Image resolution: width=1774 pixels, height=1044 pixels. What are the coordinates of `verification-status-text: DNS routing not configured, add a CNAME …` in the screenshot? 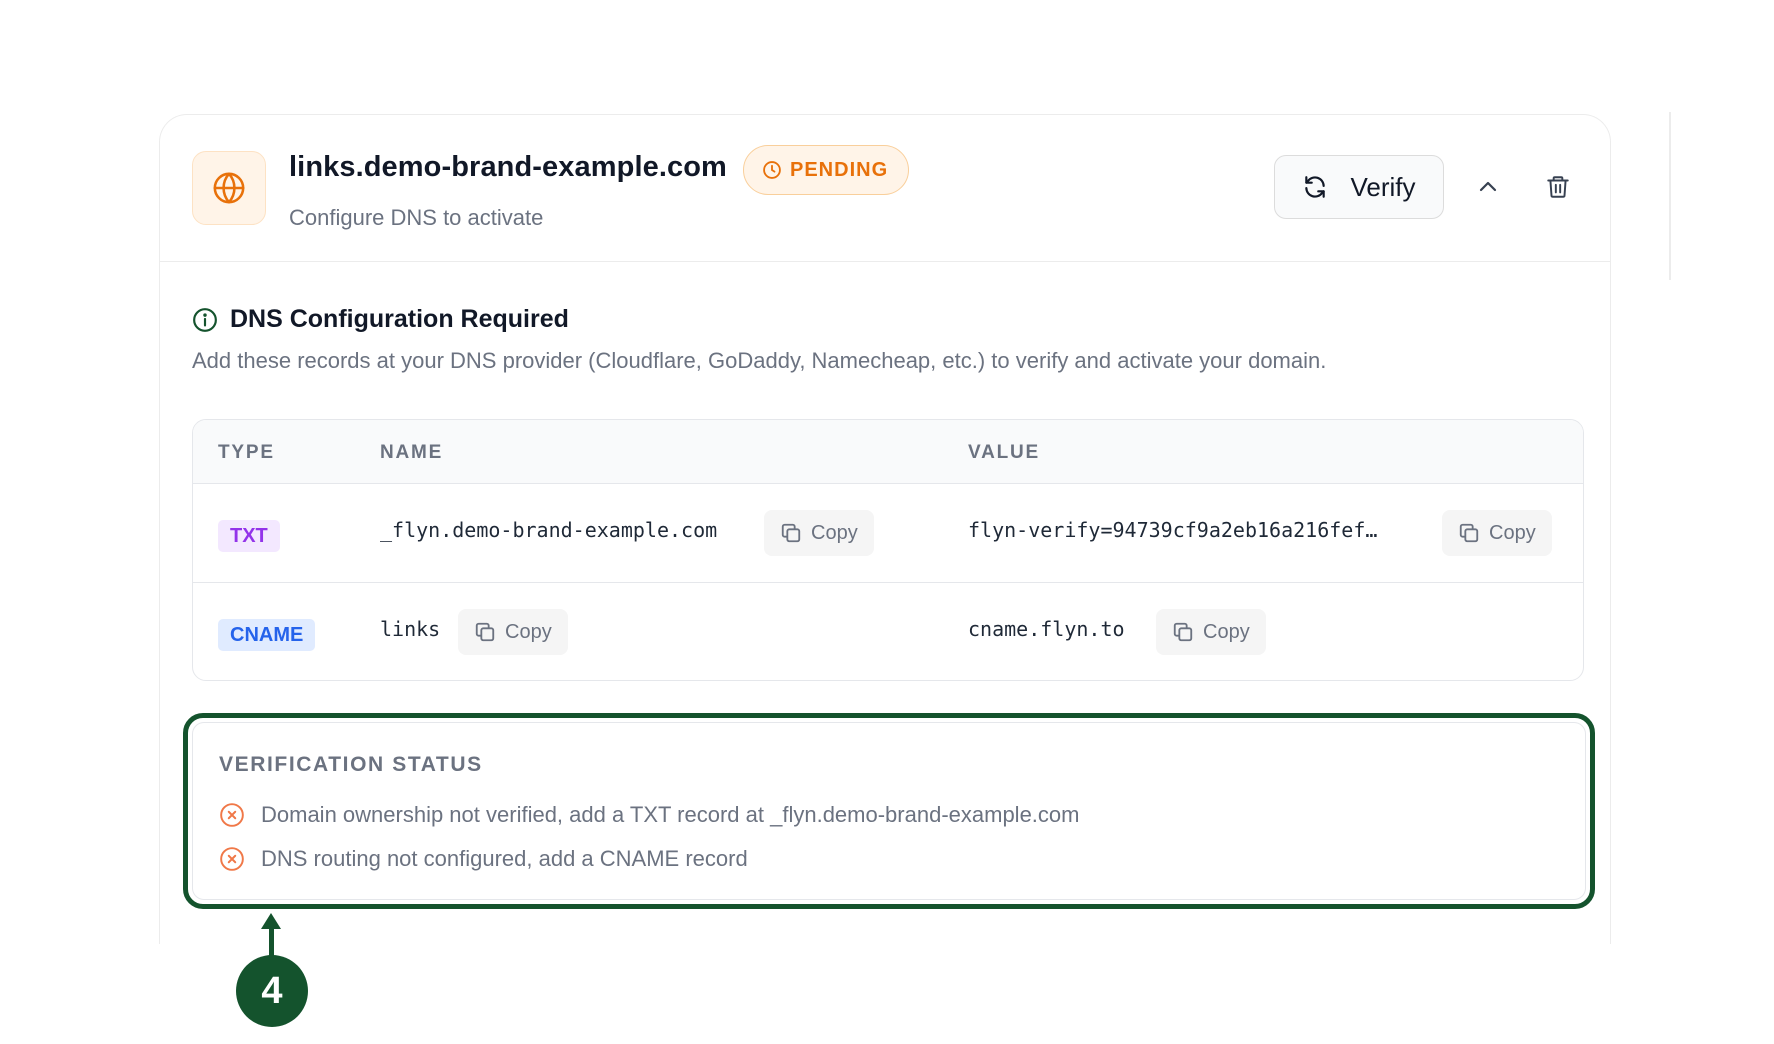 It's located at (504, 858).